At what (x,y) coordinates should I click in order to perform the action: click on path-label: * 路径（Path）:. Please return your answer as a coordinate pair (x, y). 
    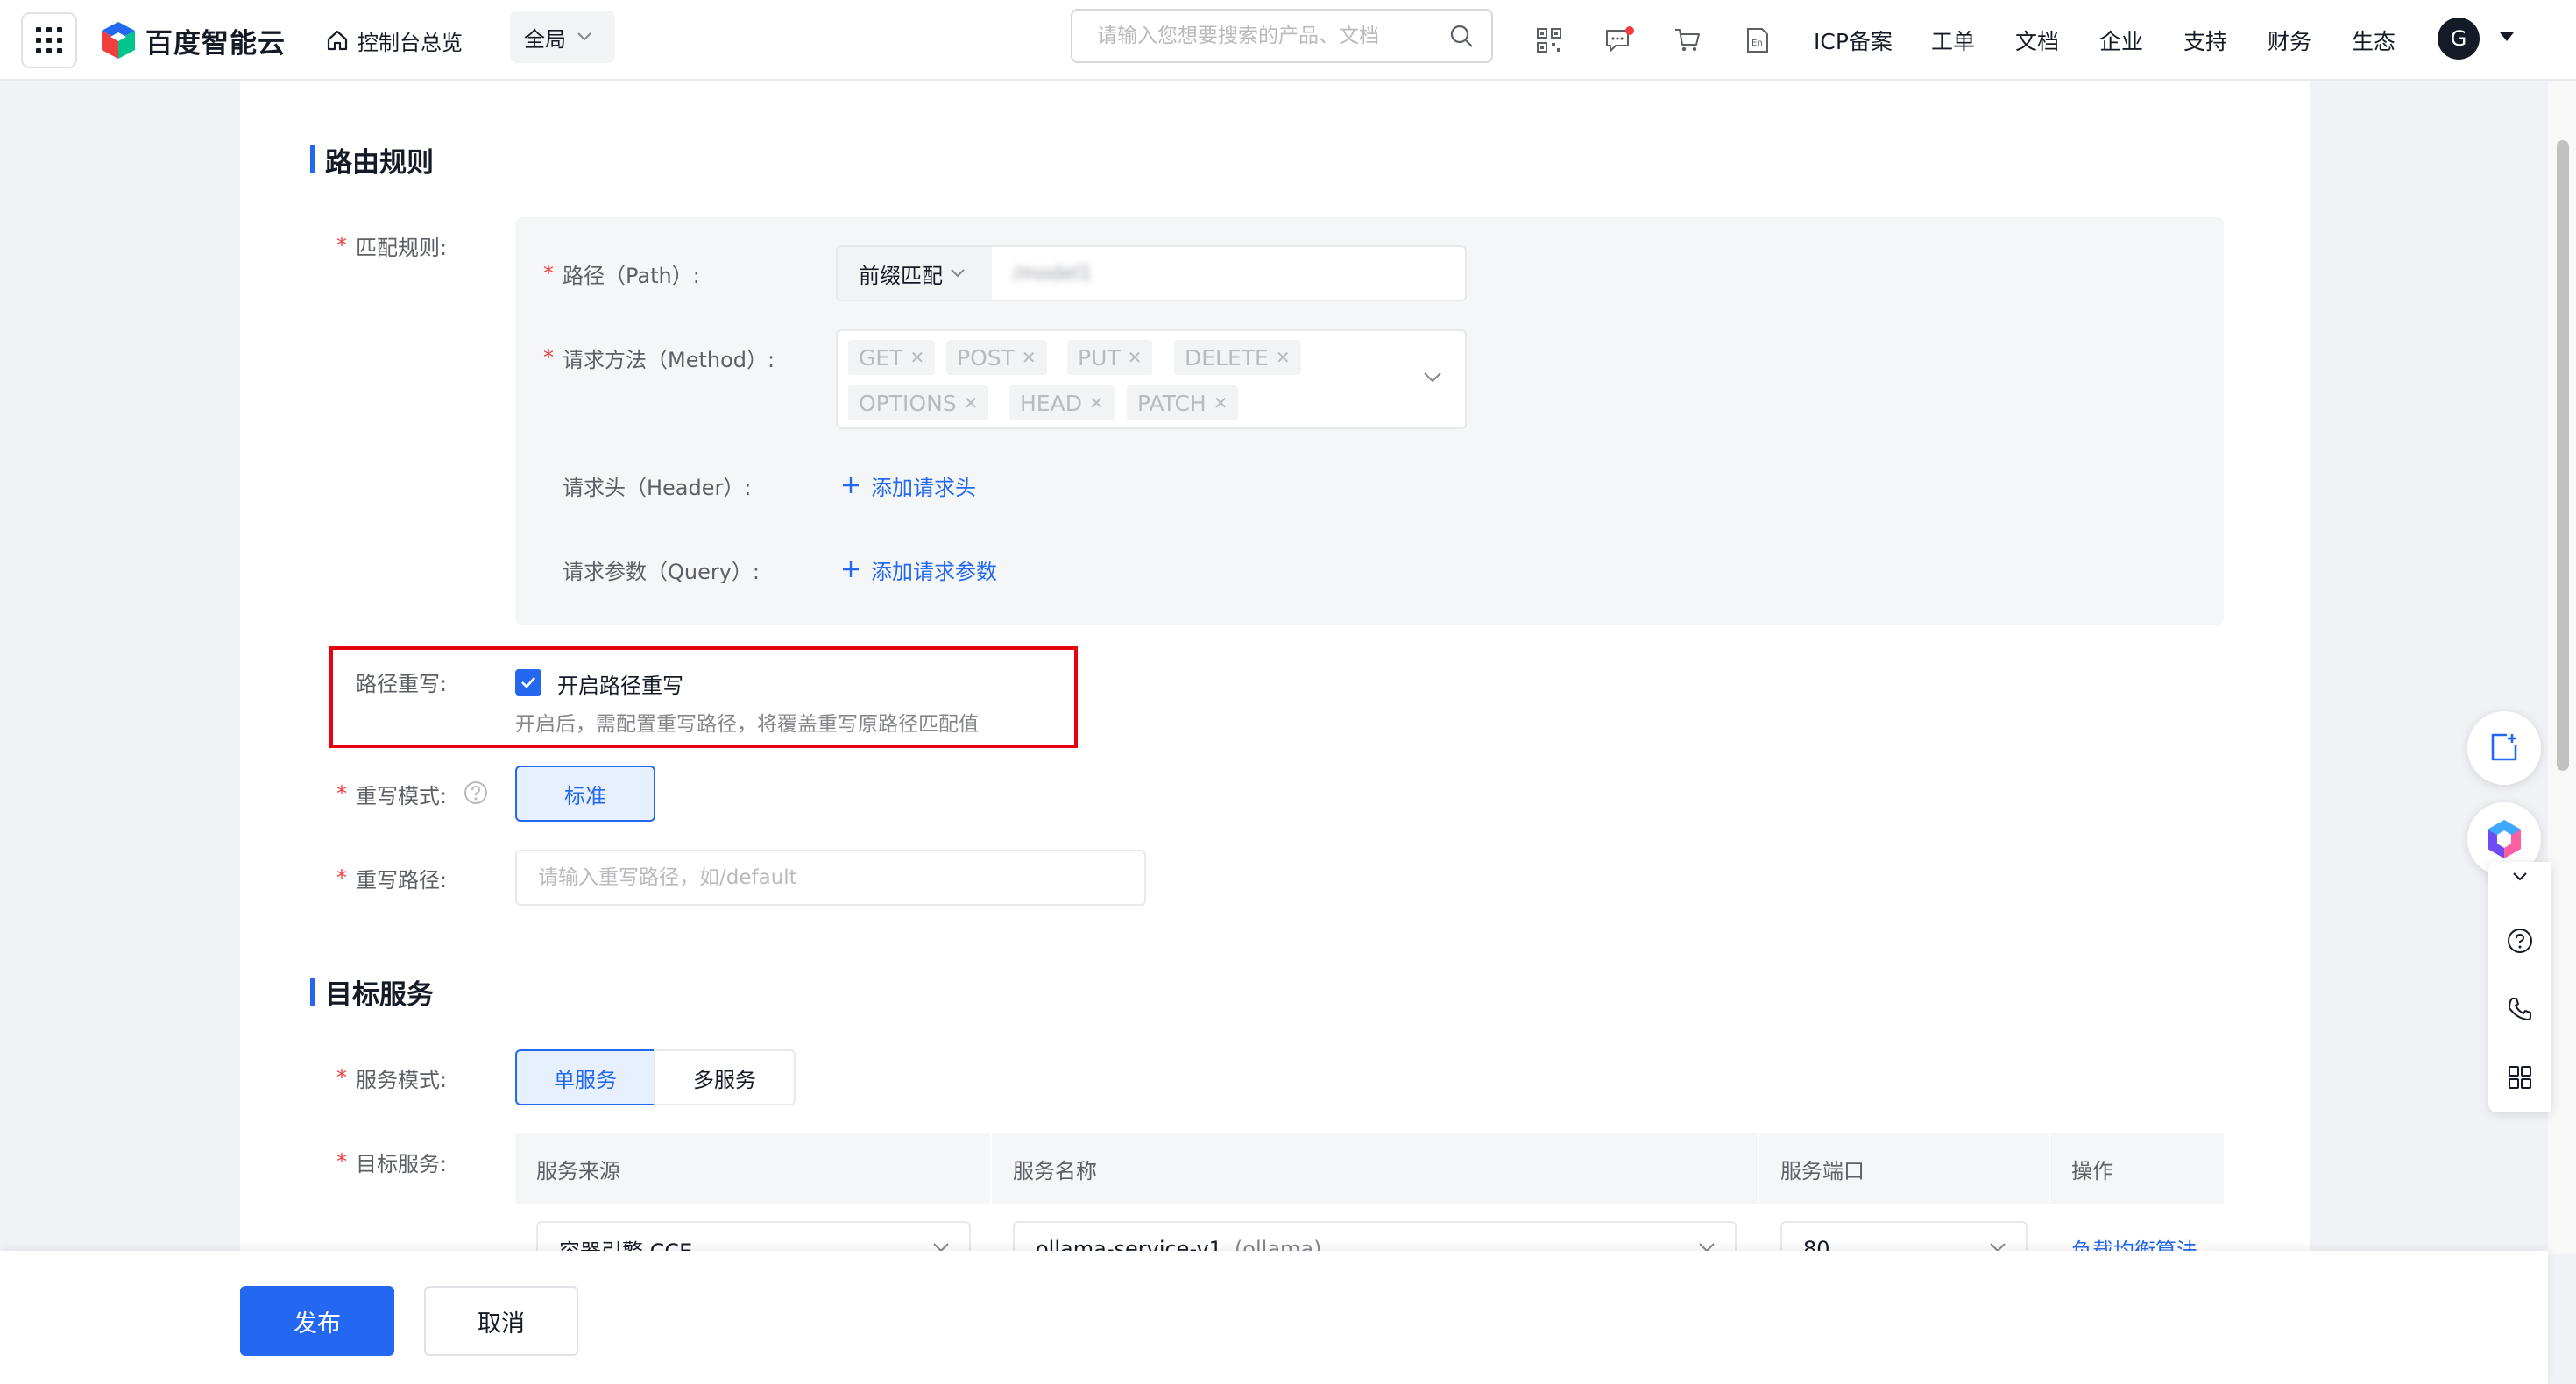
    Looking at the image, I should click on (621, 274).